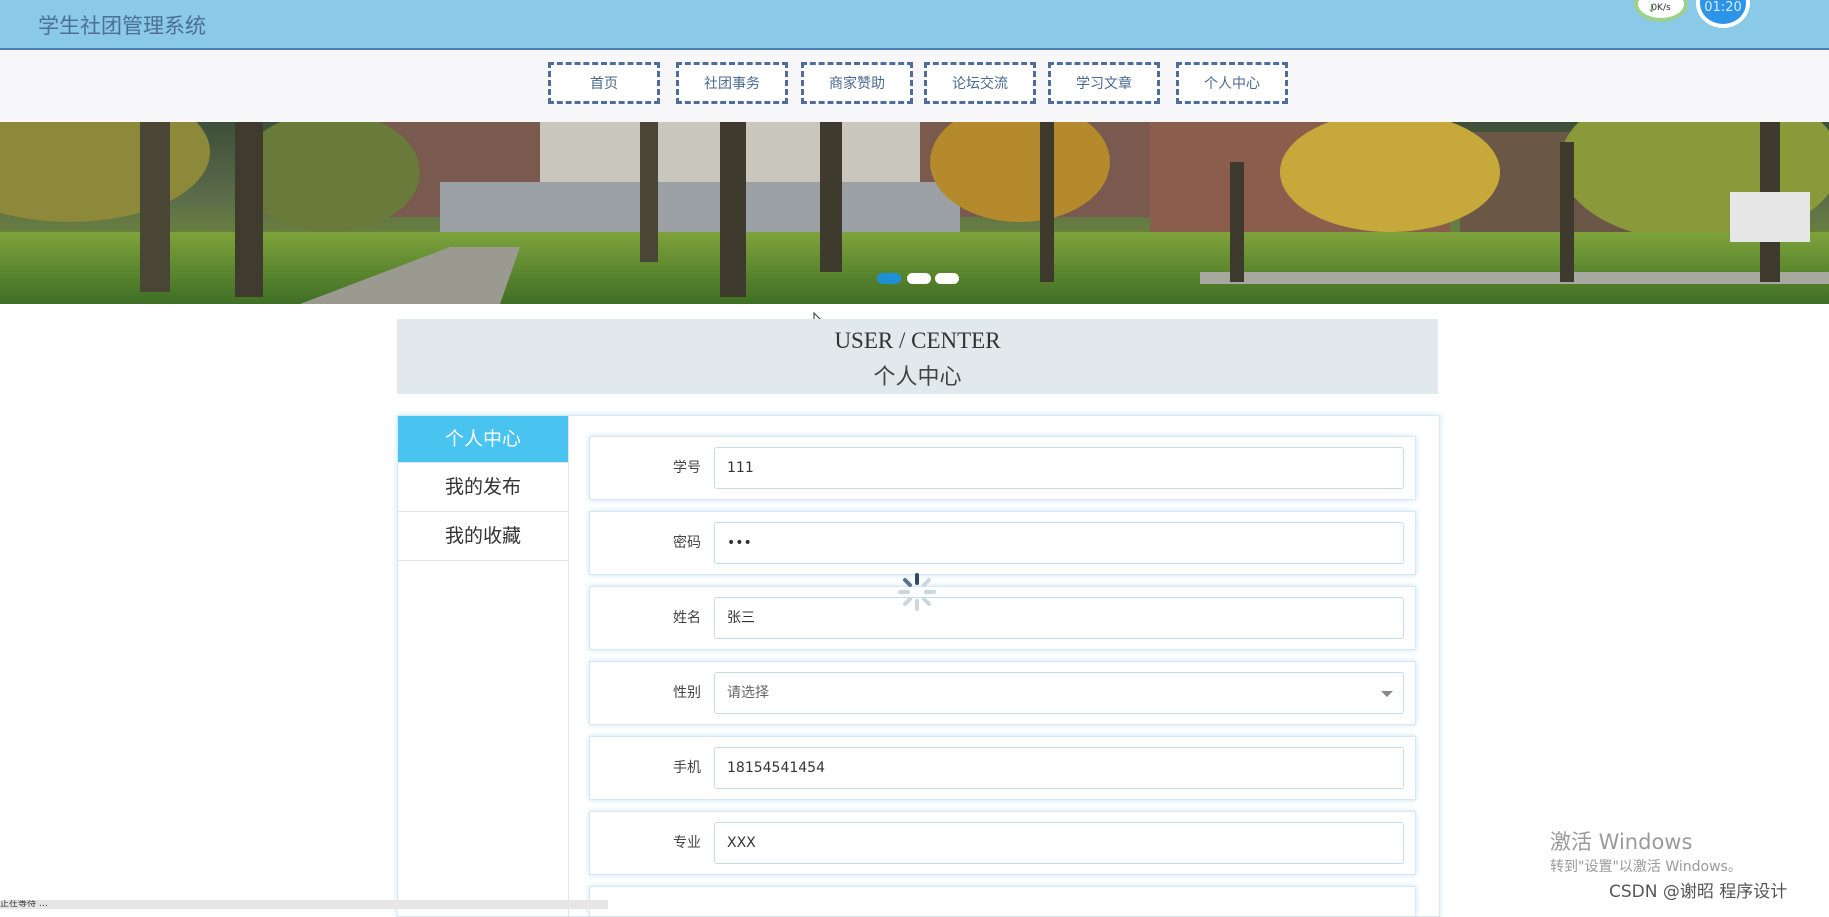 Image resolution: width=1829 pixels, height=917 pixels. I want to click on windows-activation-title: 激活 Windows, so click(1621, 842).